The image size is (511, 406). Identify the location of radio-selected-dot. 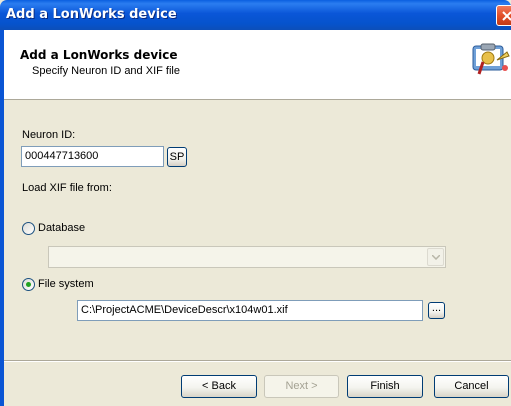
(28, 284).